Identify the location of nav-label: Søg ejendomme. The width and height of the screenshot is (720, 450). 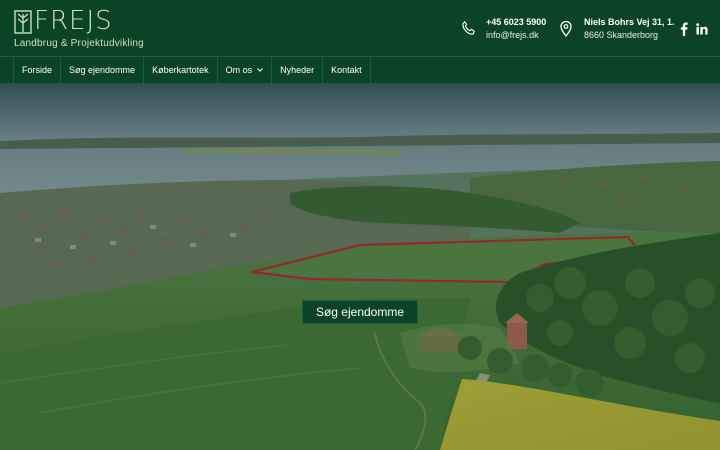
(102, 70).